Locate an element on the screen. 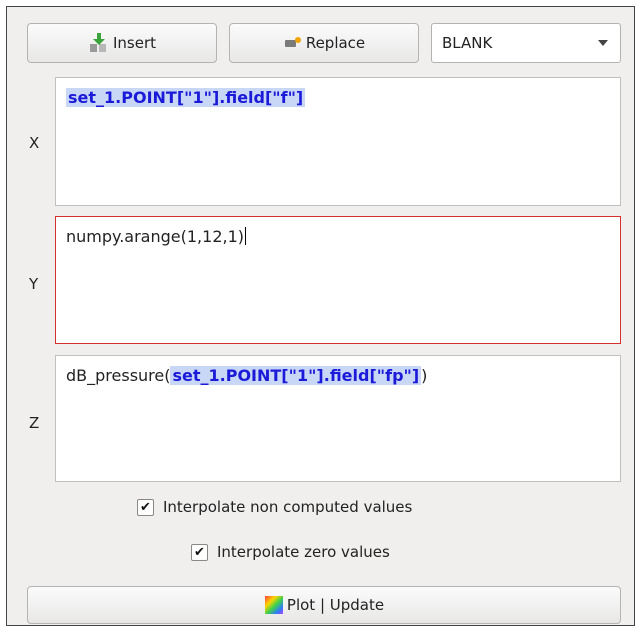  chevron-down-icon is located at coordinates (603, 43).